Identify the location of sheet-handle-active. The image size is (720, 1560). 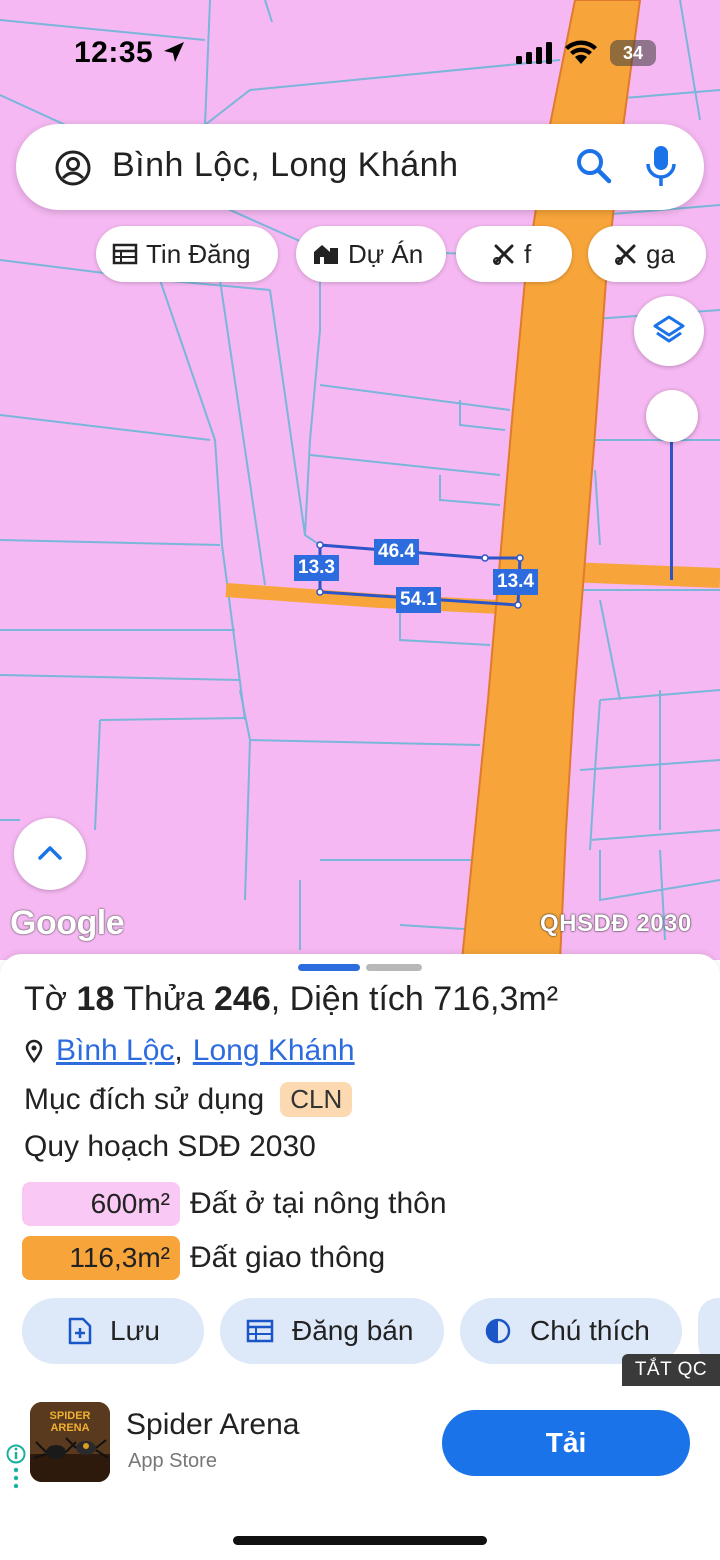
(329, 967).